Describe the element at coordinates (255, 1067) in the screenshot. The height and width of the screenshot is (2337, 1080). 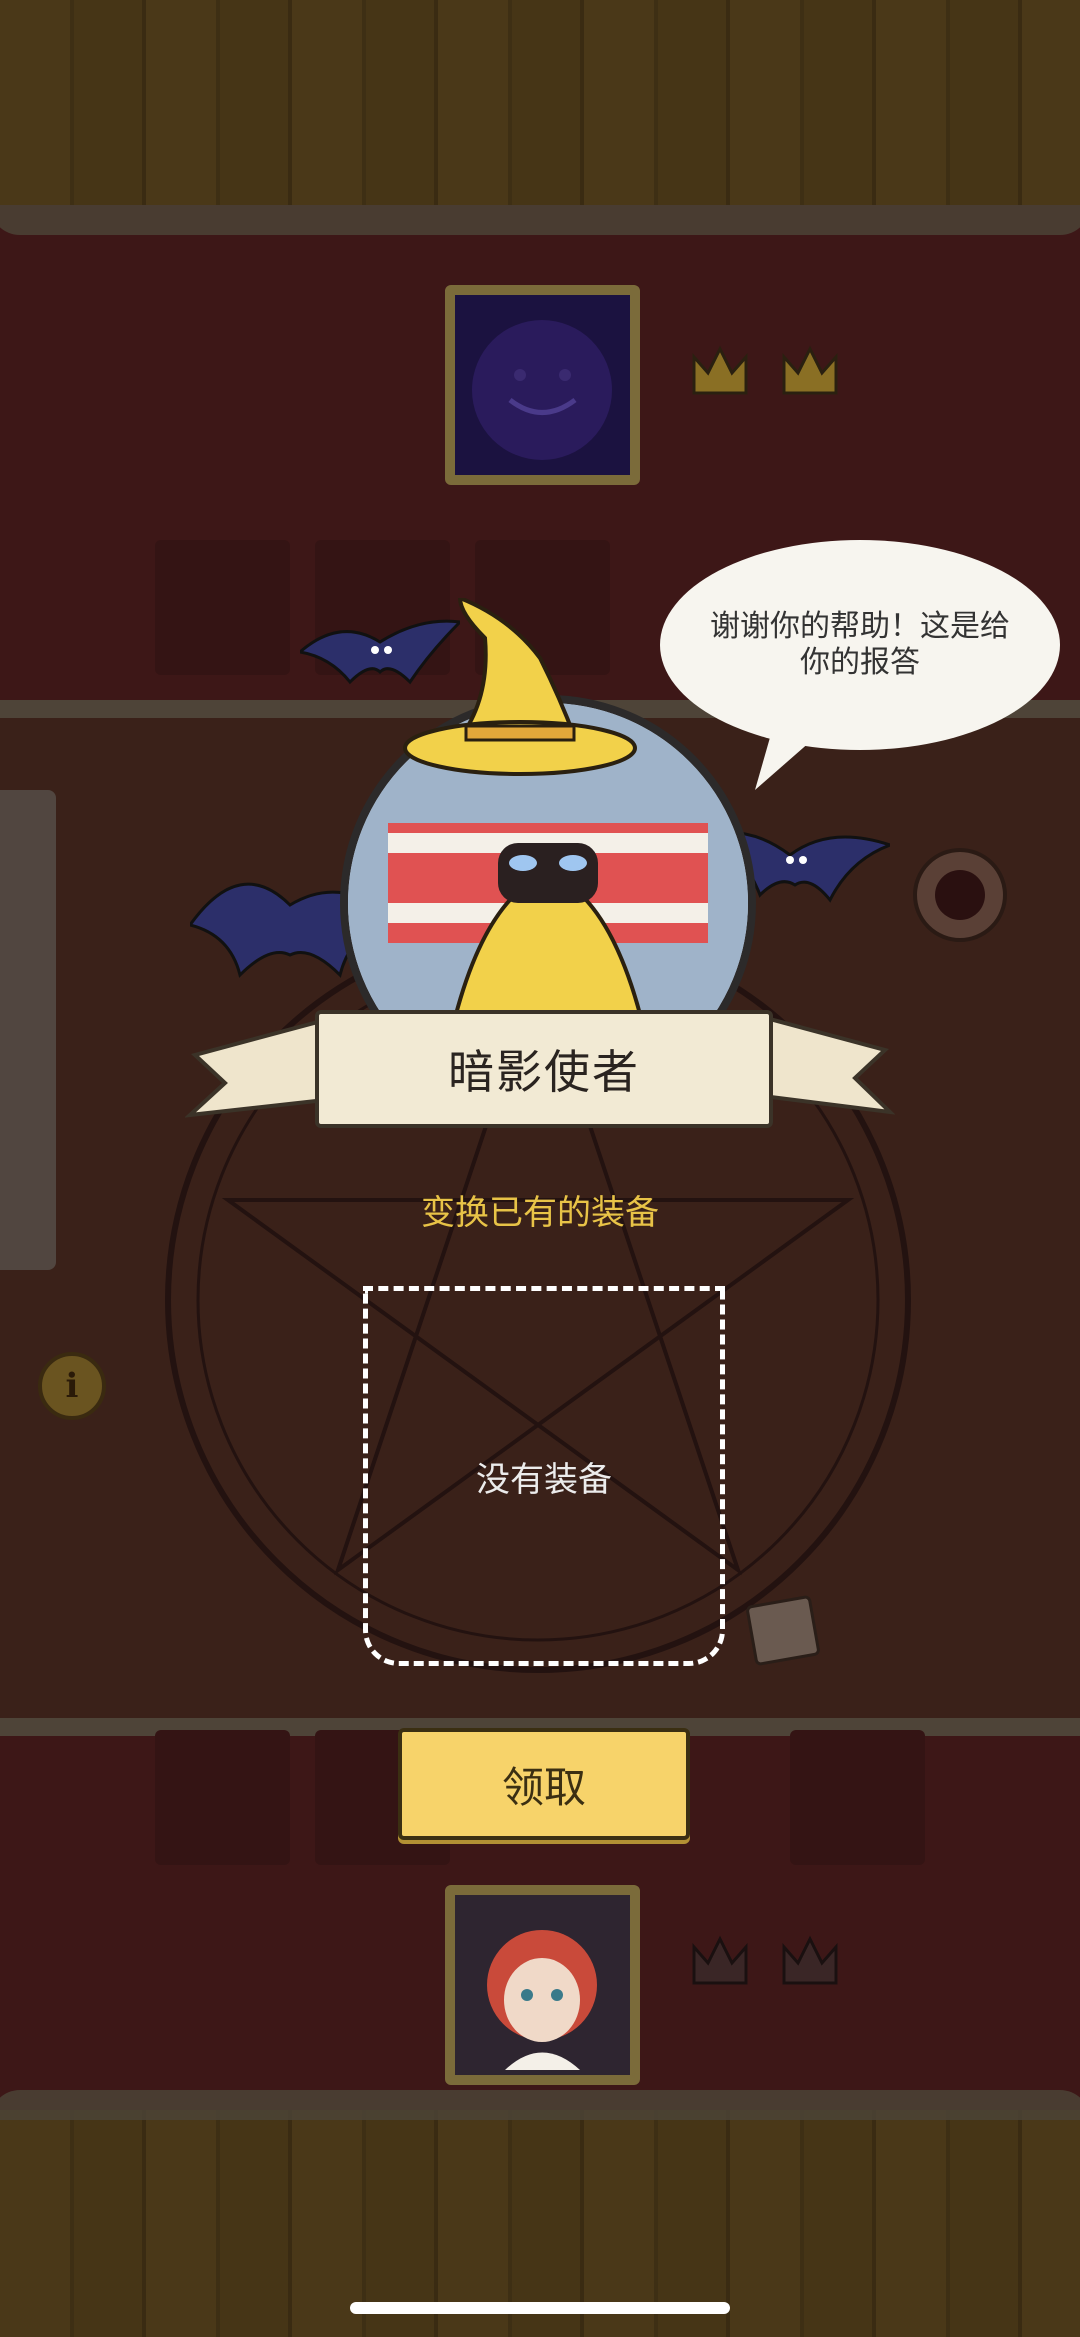
I see `ribbon-left-tail` at that location.